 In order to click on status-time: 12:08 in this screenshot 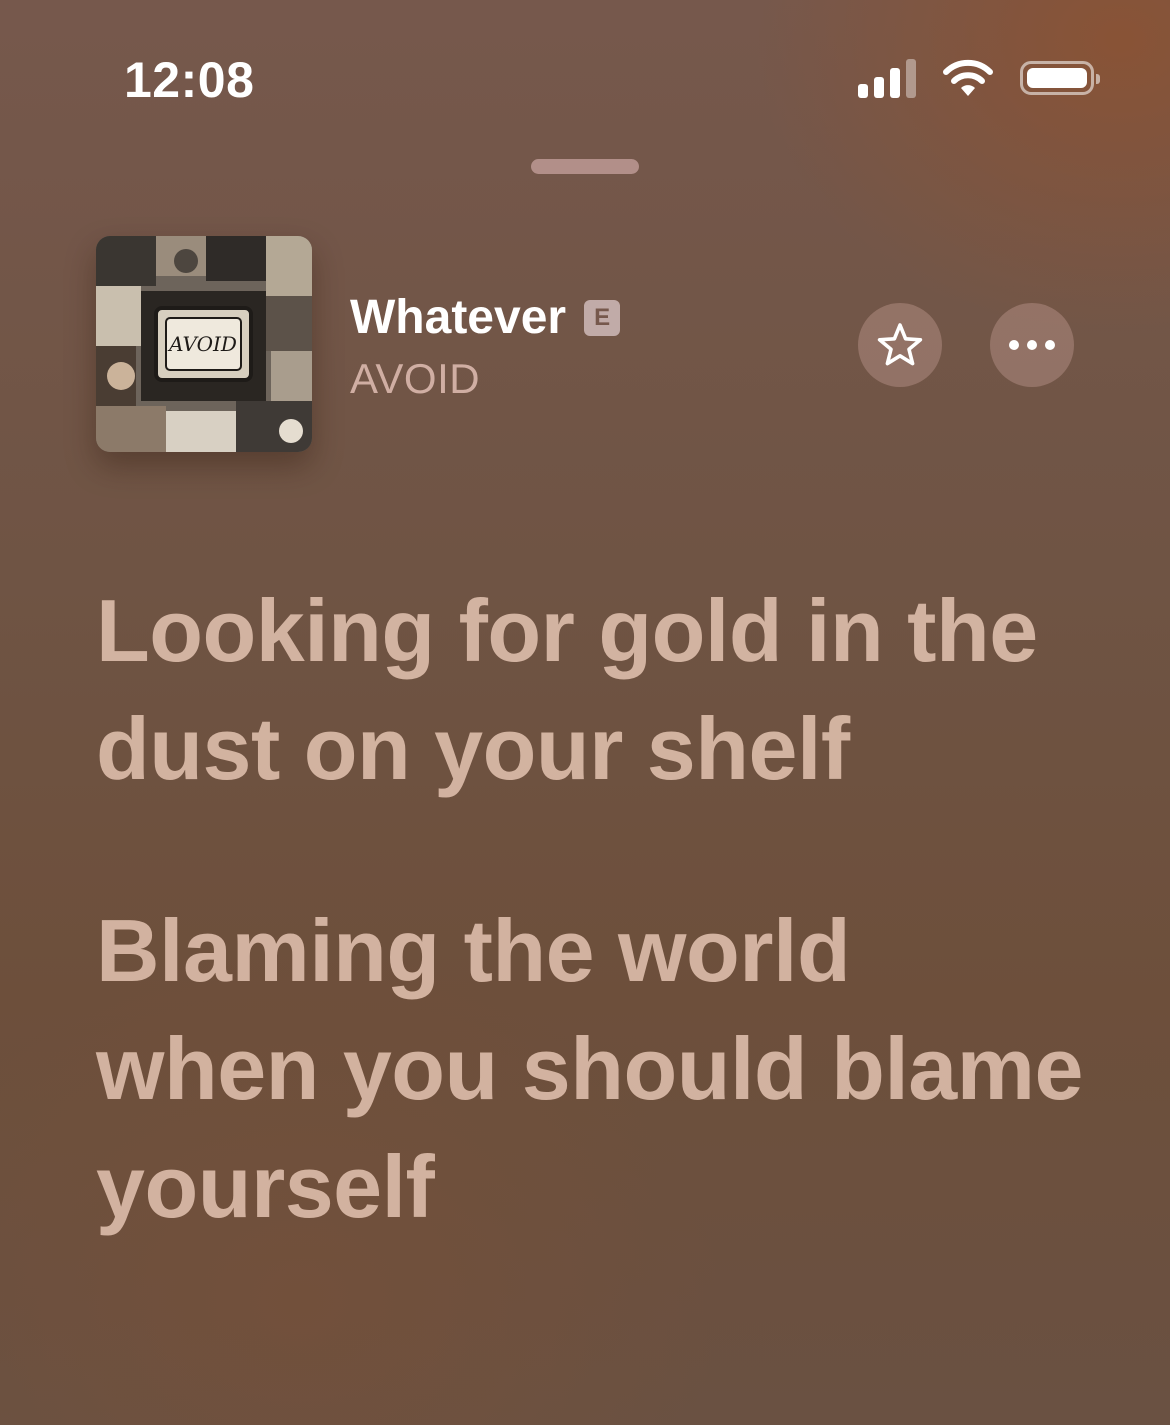, I will do `click(189, 80)`.